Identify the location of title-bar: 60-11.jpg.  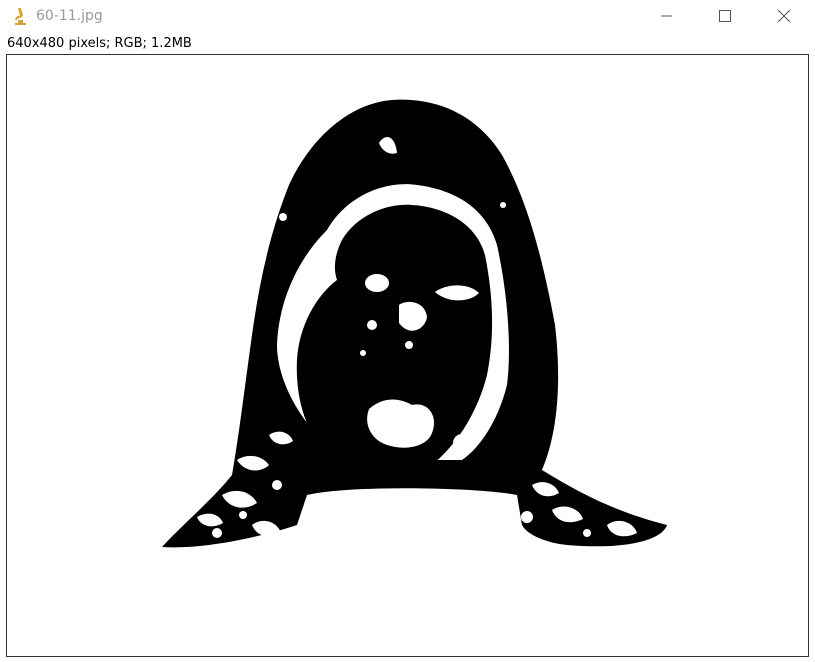
(407, 17).